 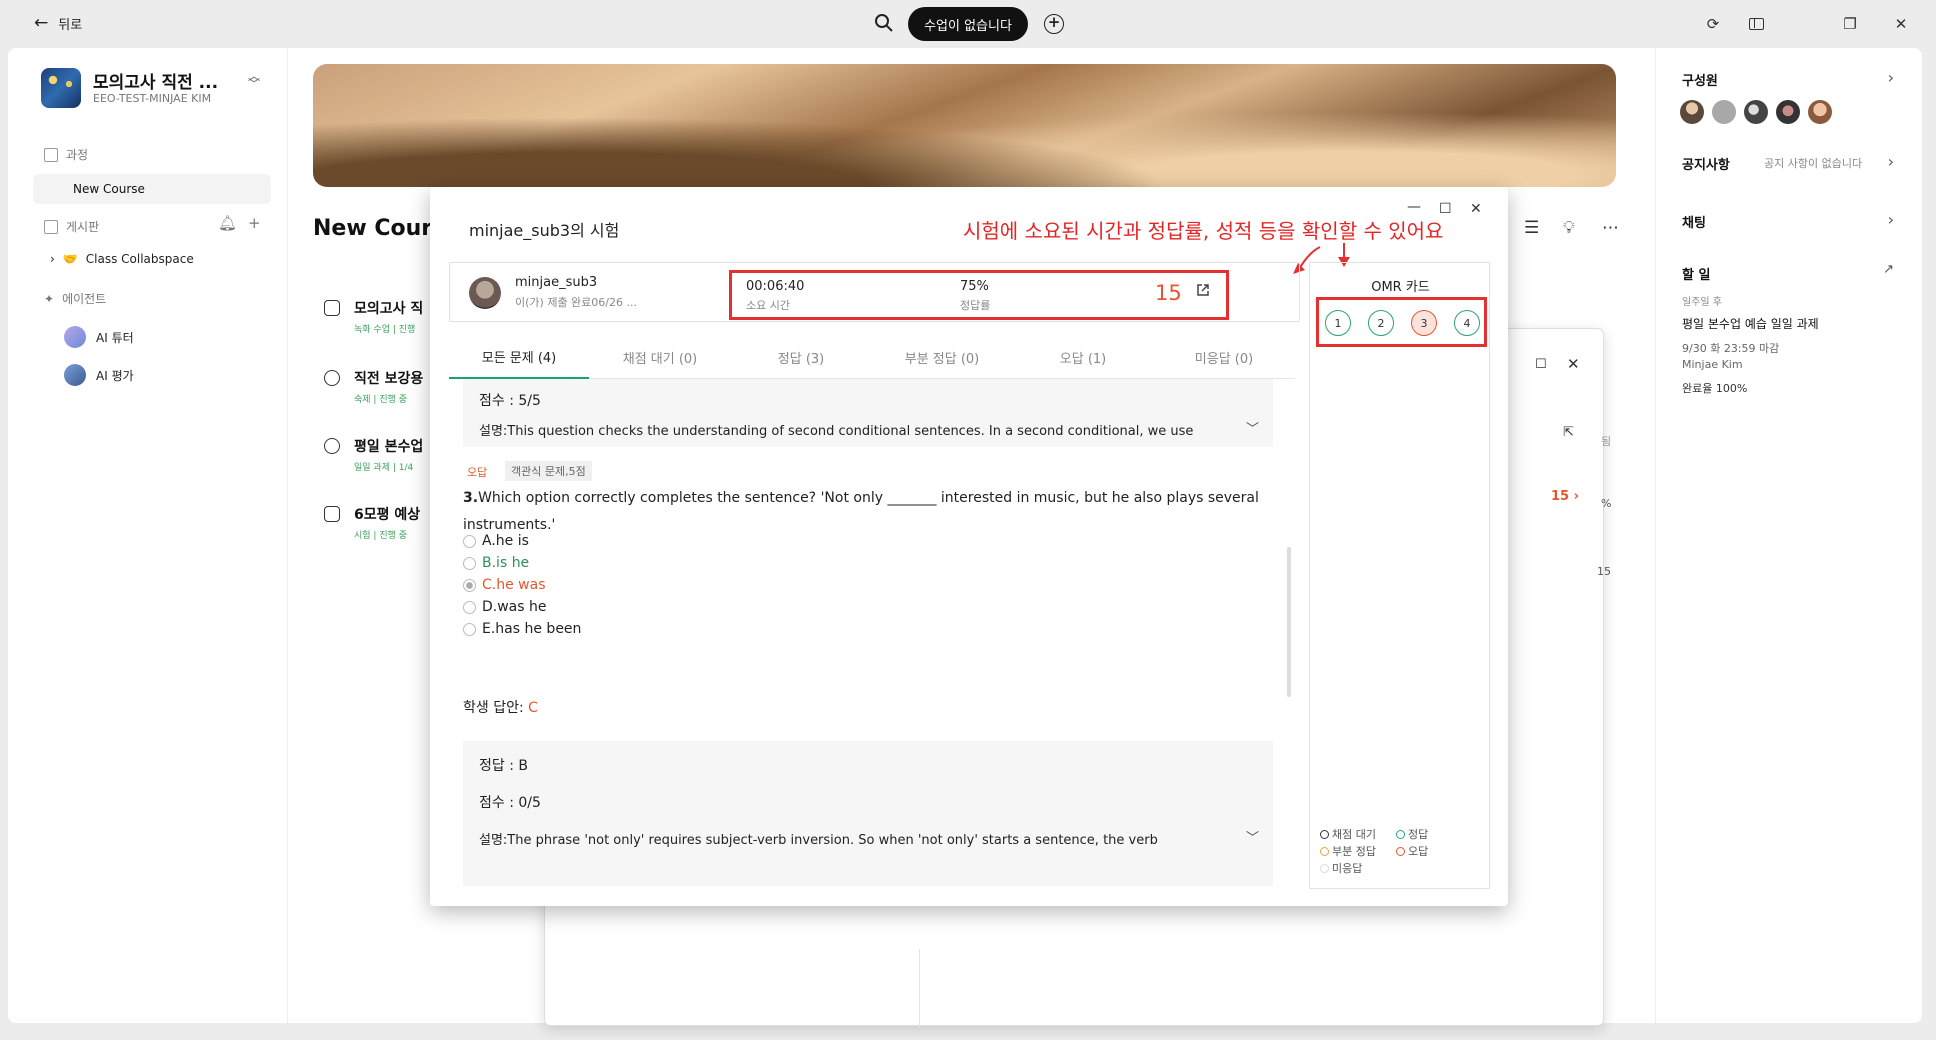 What do you see at coordinates (1565, 496) in the screenshot?
I see `score-link: 15 ›` at bounding box center [1565, 496].